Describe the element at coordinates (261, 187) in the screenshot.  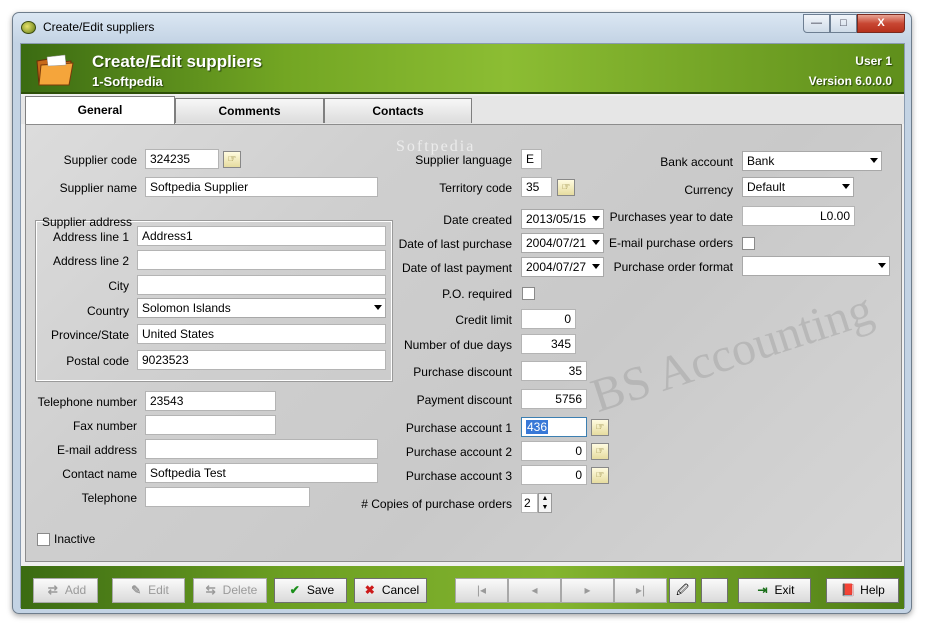
I see `supplier-name-field: Softpedia Supplier` at that location.